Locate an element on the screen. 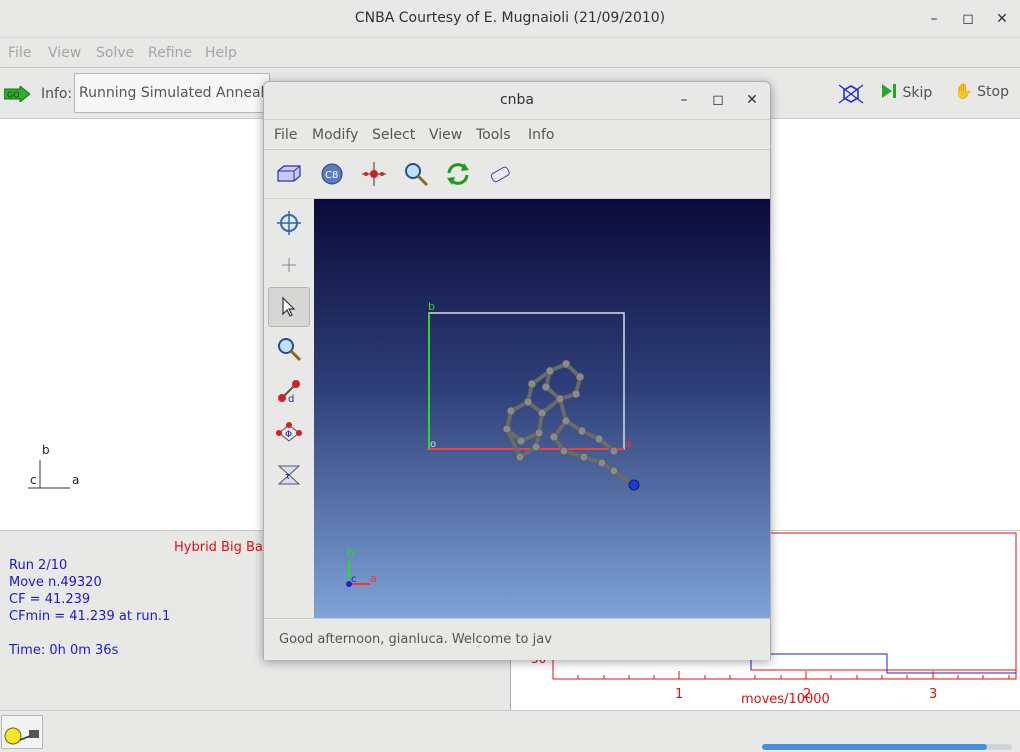  axis-c-label: c is located at coordinates (33, 480).